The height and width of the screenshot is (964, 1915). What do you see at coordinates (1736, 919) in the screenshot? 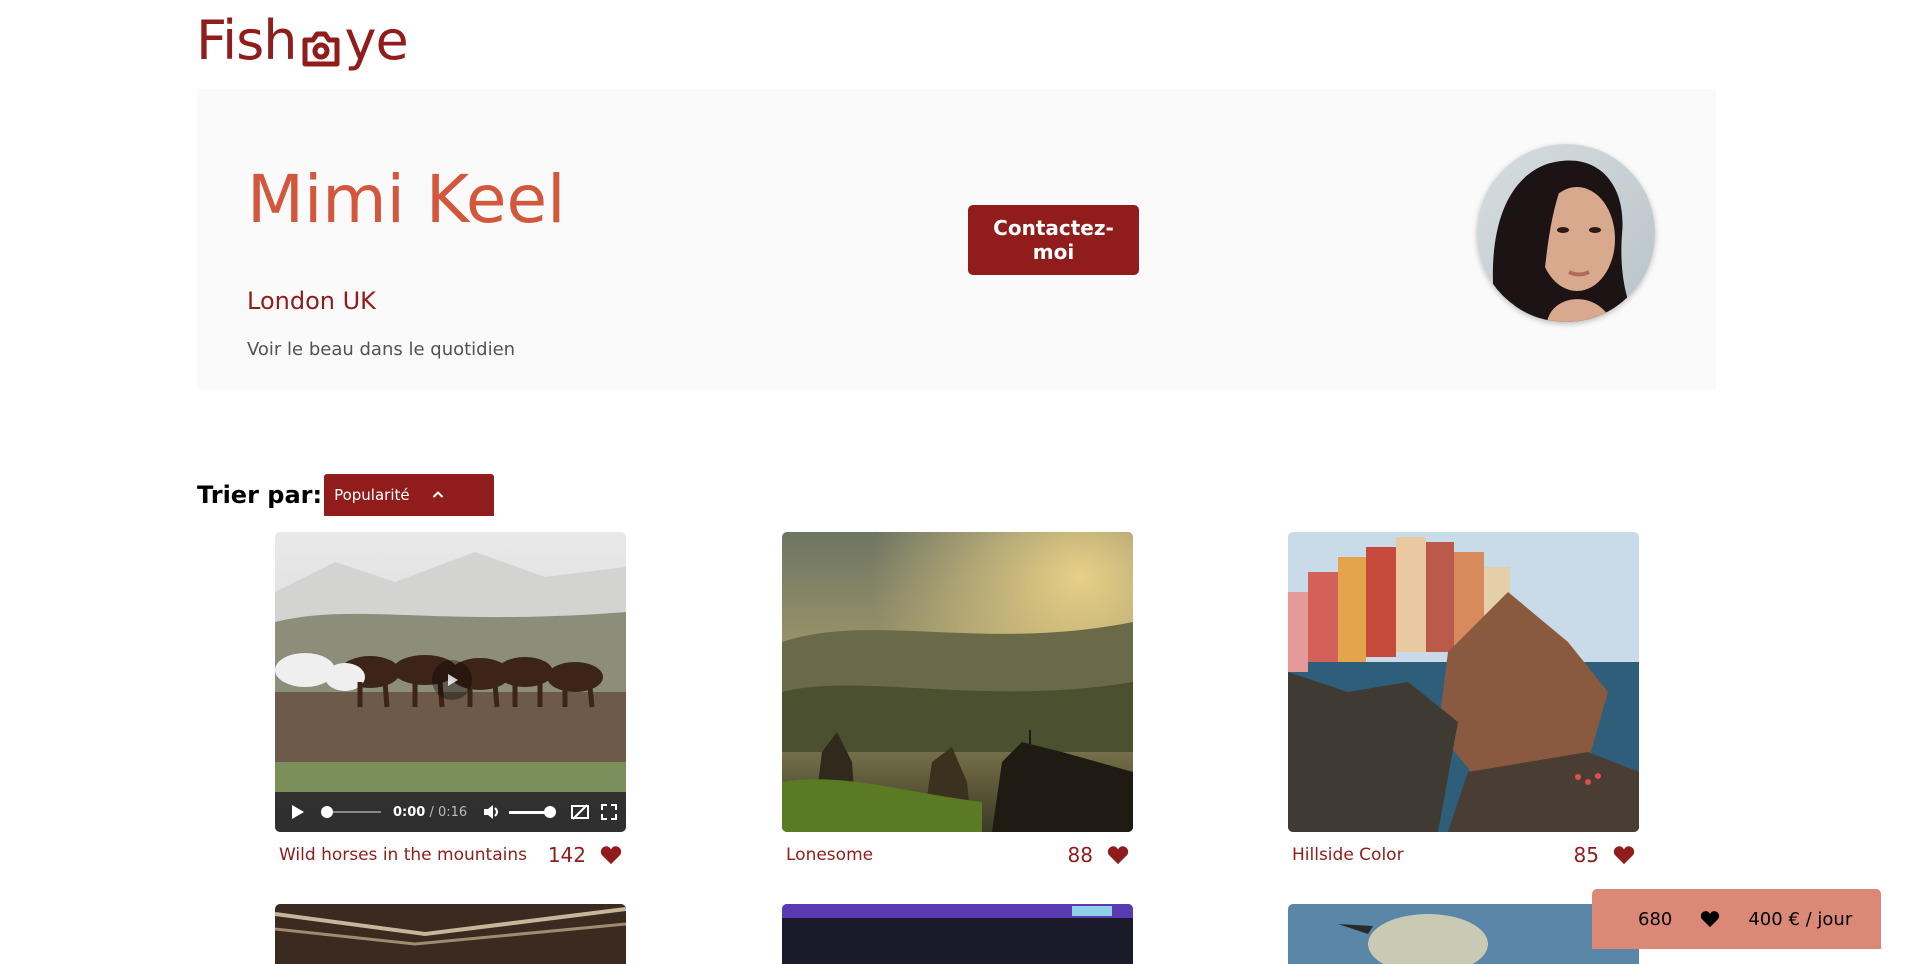
I see `likes-price-summary: 680 400 € / jour` at bounding box center [1736, 919].